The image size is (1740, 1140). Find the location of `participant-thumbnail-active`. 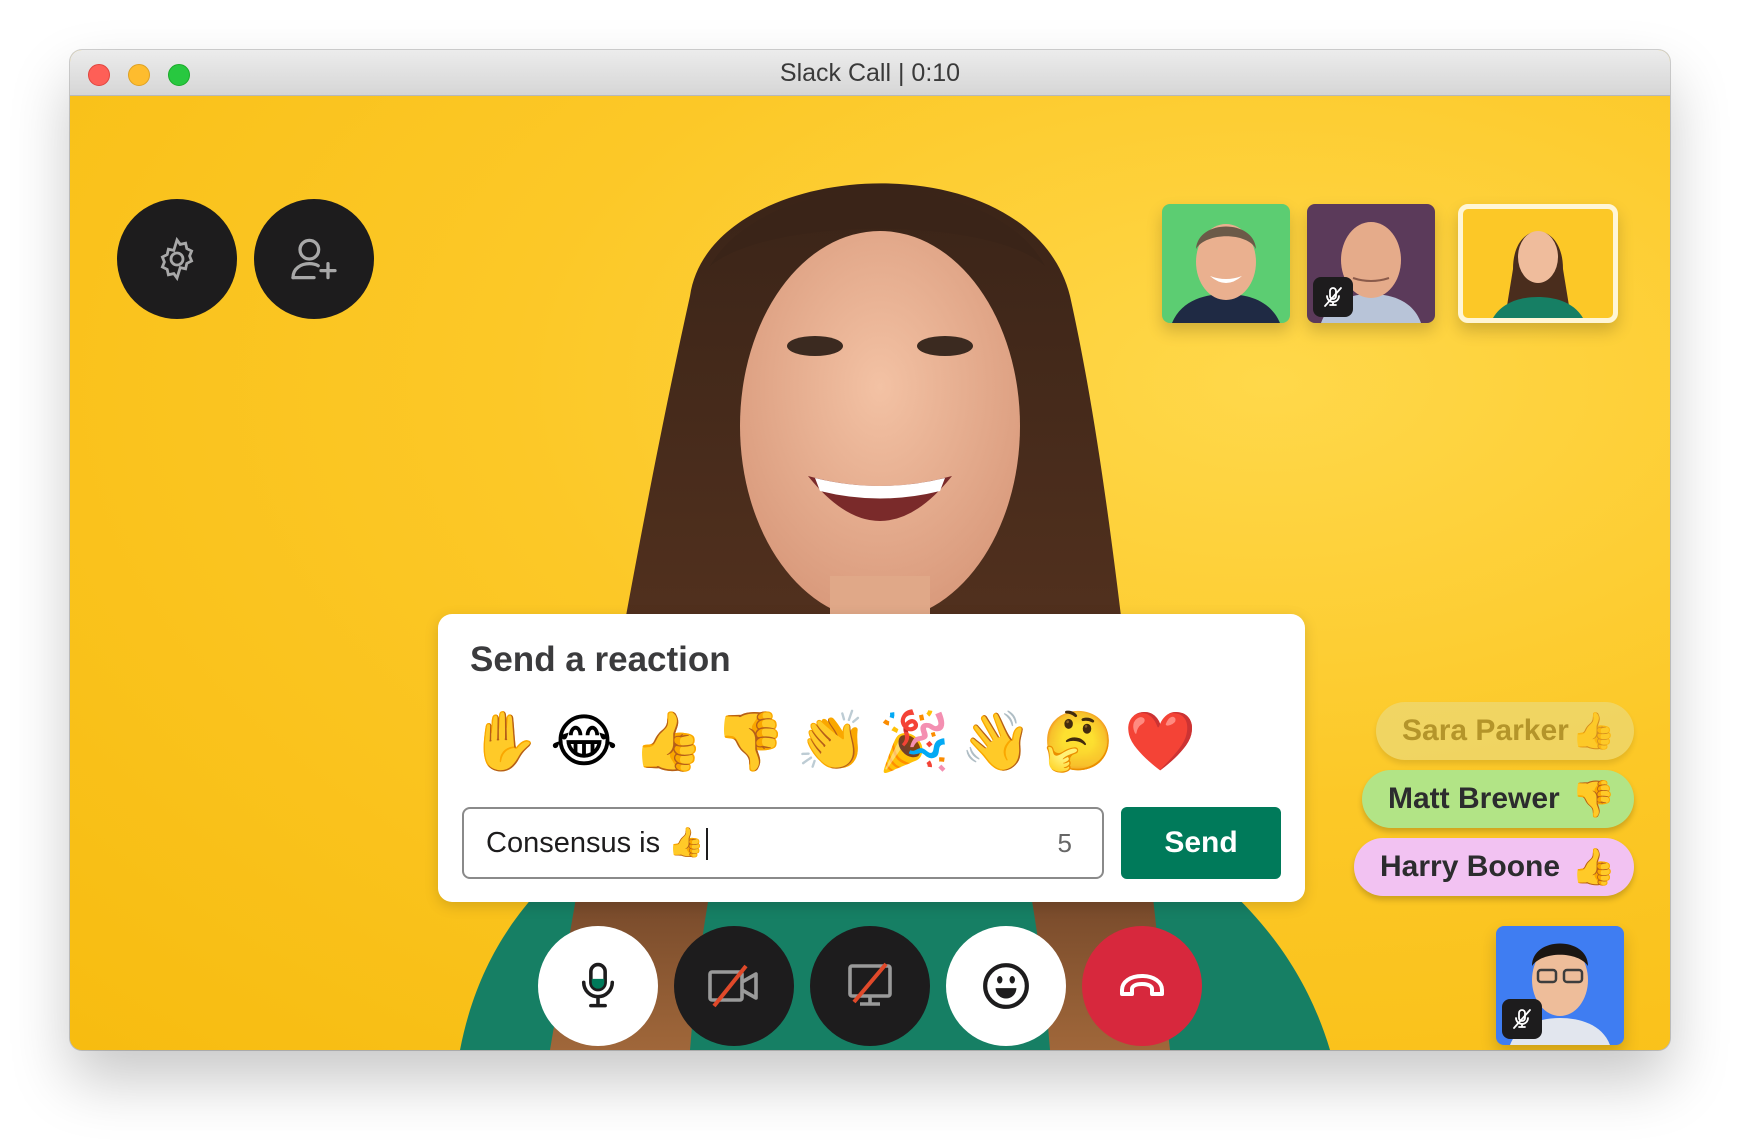

participant-thumbnail-active is located at coordinates (1538, 263).